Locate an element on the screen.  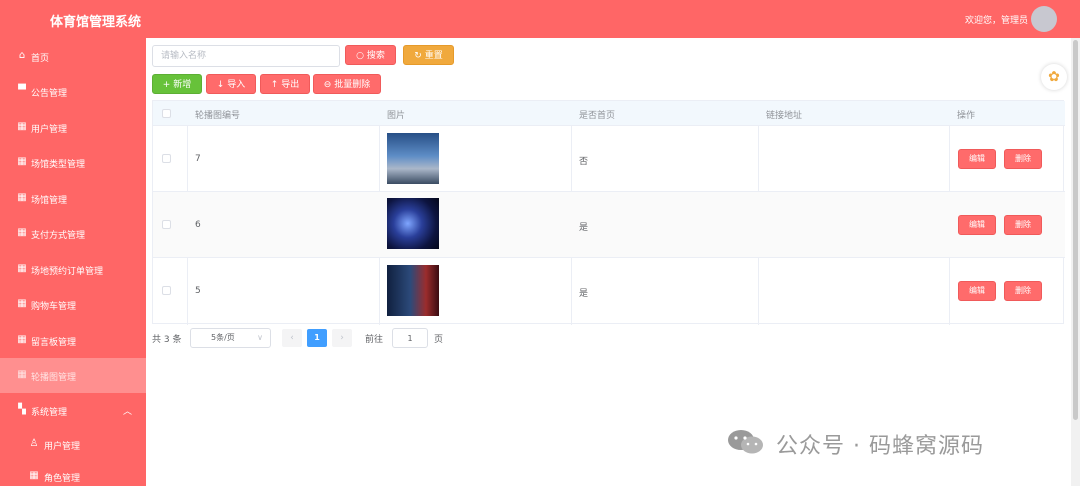
add-button-label: 新增 is located at coordinates (182, 85).